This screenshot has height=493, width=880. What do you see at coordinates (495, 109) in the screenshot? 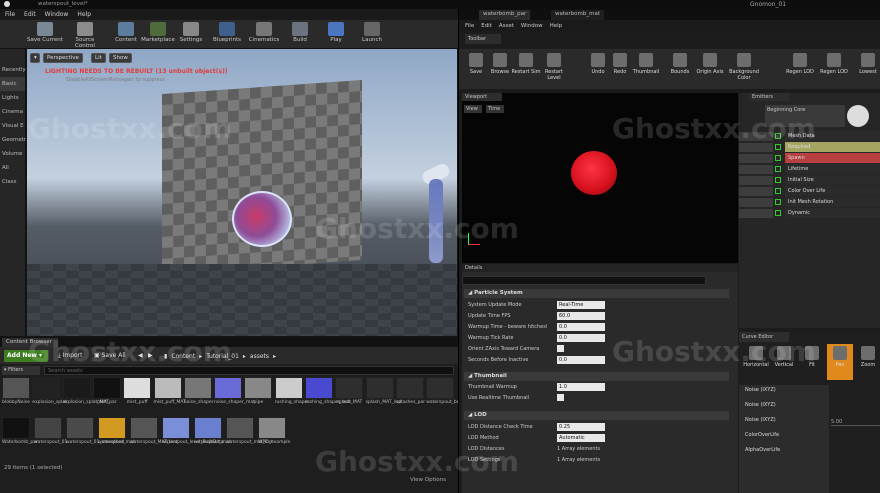
I see `time-button: Time` at bounding box center [495, 109].